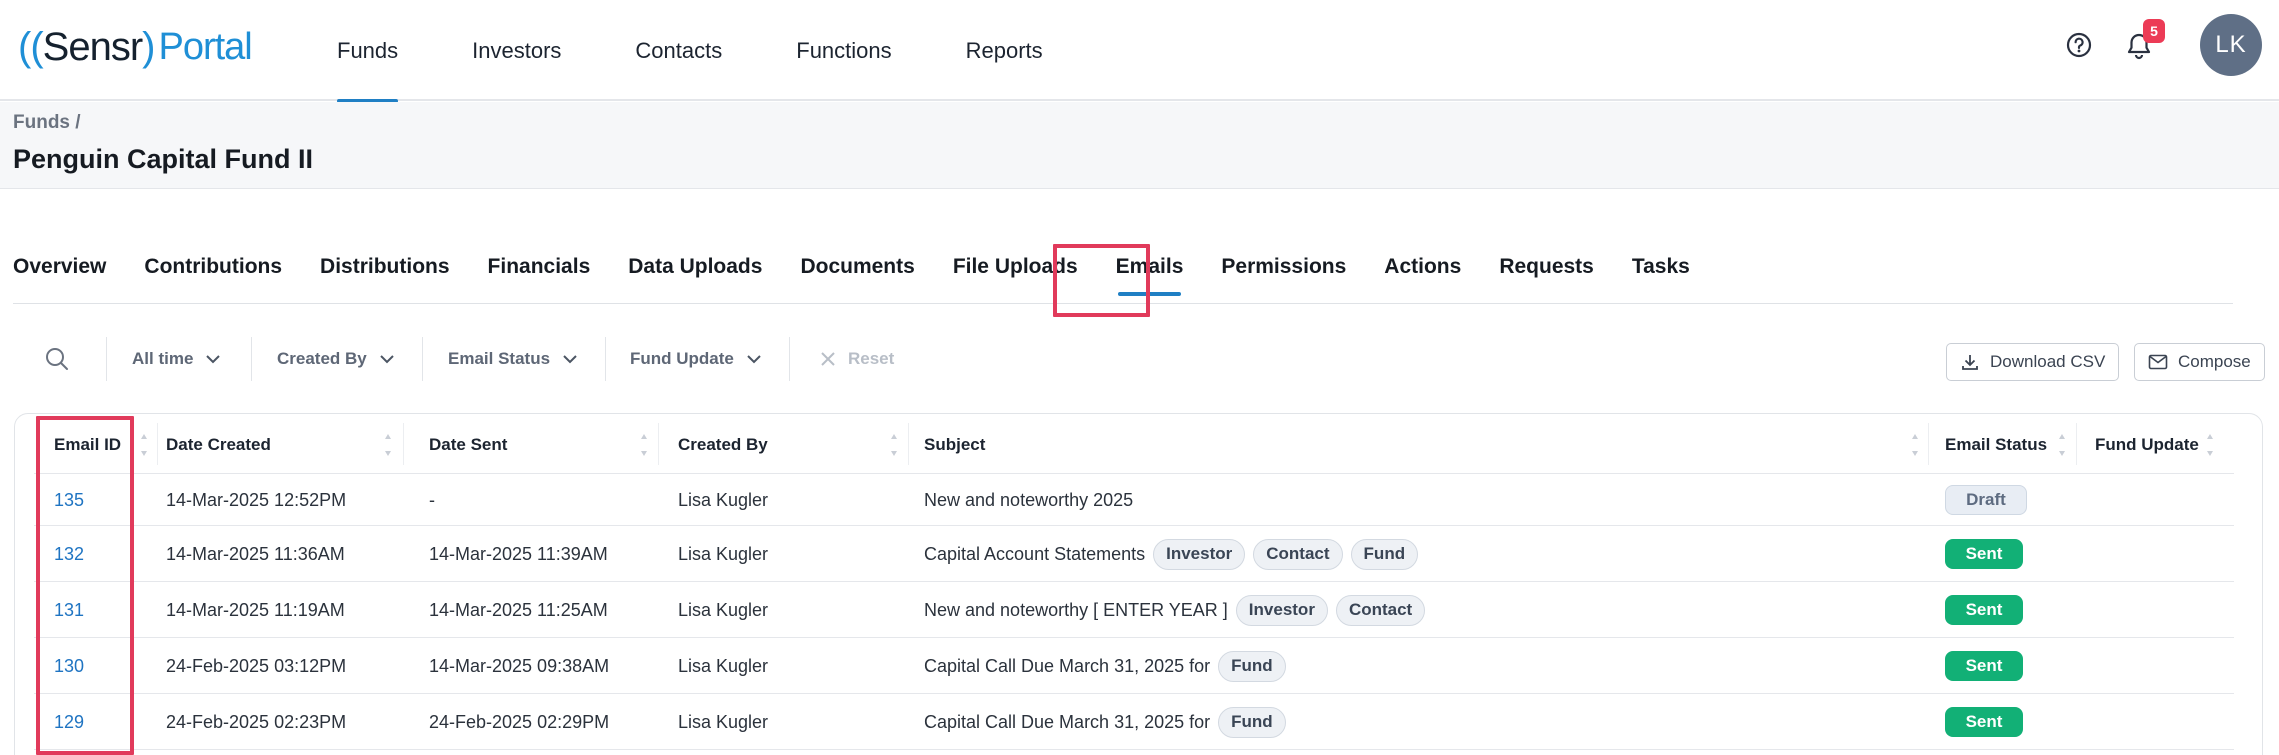 The width and height of the screenshot is (2279, 755). Describe the element at coordinates (47, 123) in the screenshot. I see `breadcrumb: Funds /` at that location.